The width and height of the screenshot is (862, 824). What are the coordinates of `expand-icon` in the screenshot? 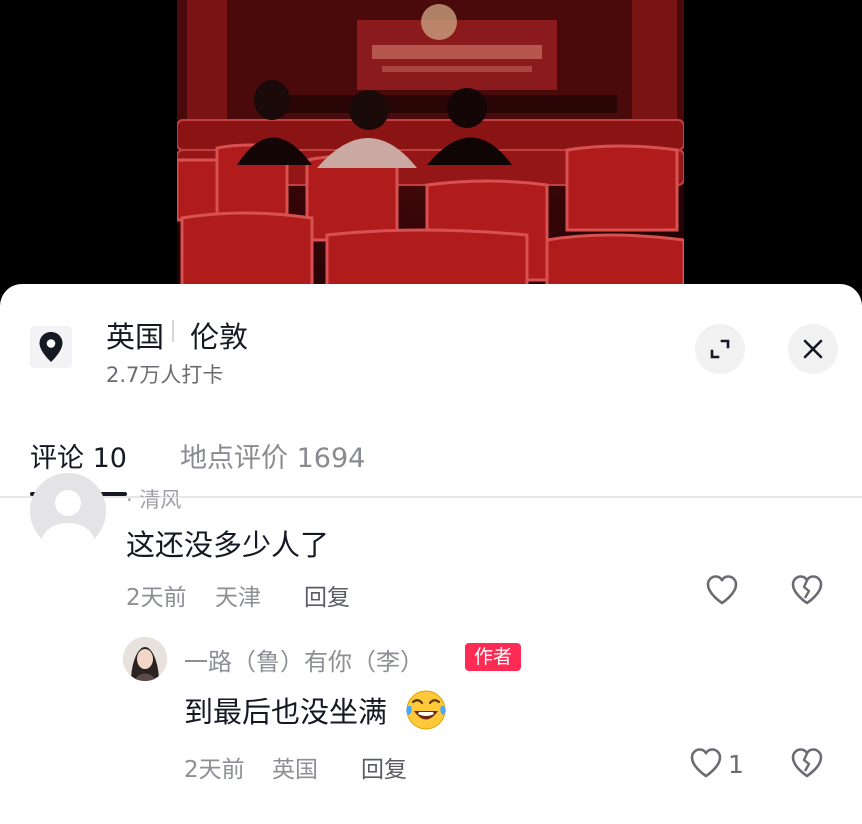 It's located at (720, 349).